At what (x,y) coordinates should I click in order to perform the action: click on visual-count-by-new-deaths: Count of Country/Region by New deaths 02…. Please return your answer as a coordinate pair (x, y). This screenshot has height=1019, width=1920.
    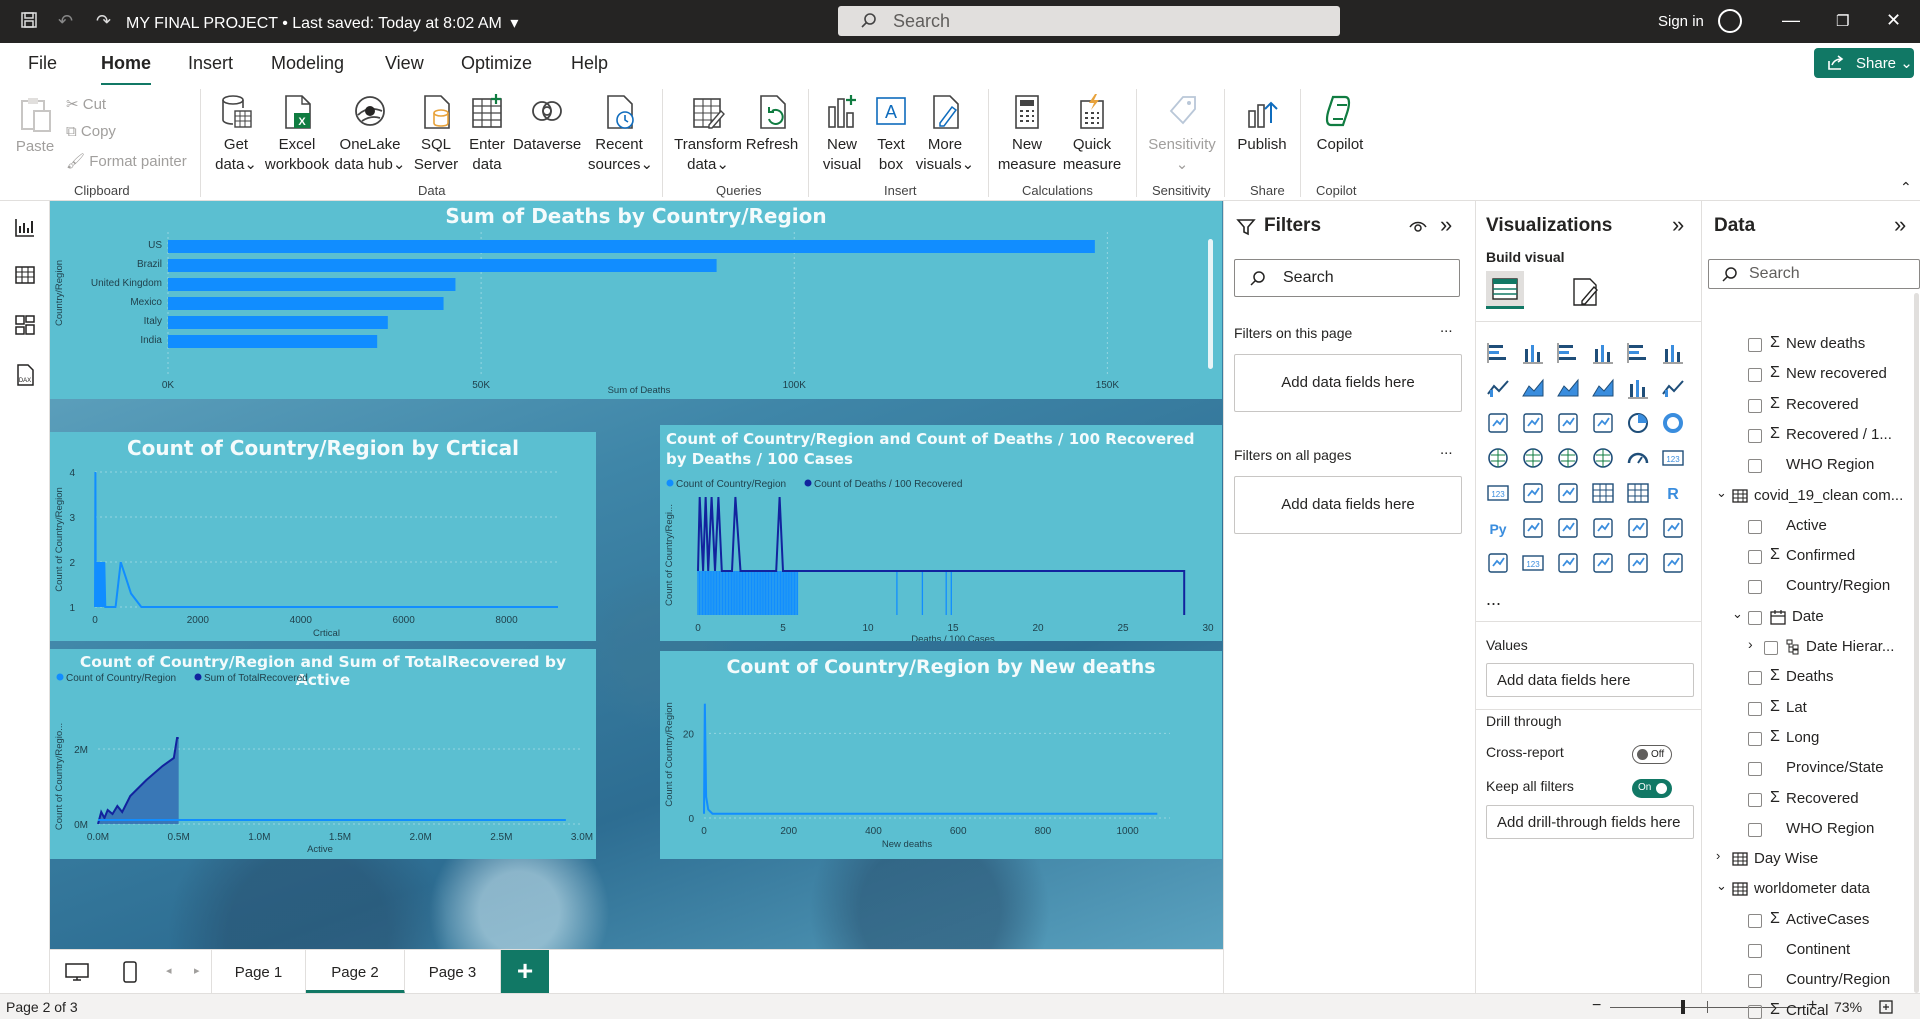
    Looking at the image, I should click on (941, 755).